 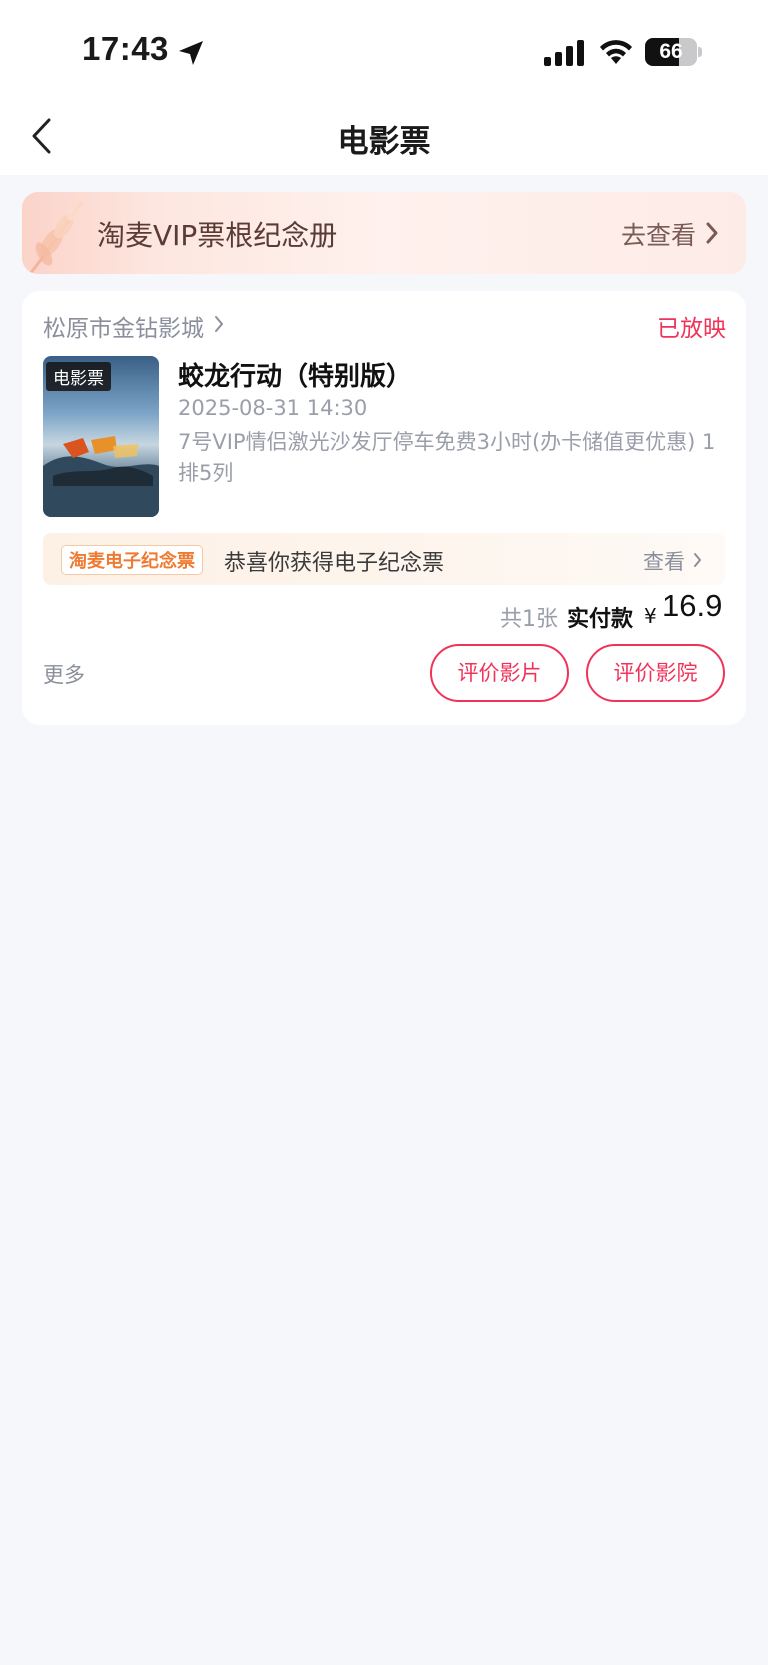 What do you see at coordinates (217, 235) in the screenshot?
I see `vip-banner-title: 淘麦VIP票根纪念册` at bounding box center [217, 235].